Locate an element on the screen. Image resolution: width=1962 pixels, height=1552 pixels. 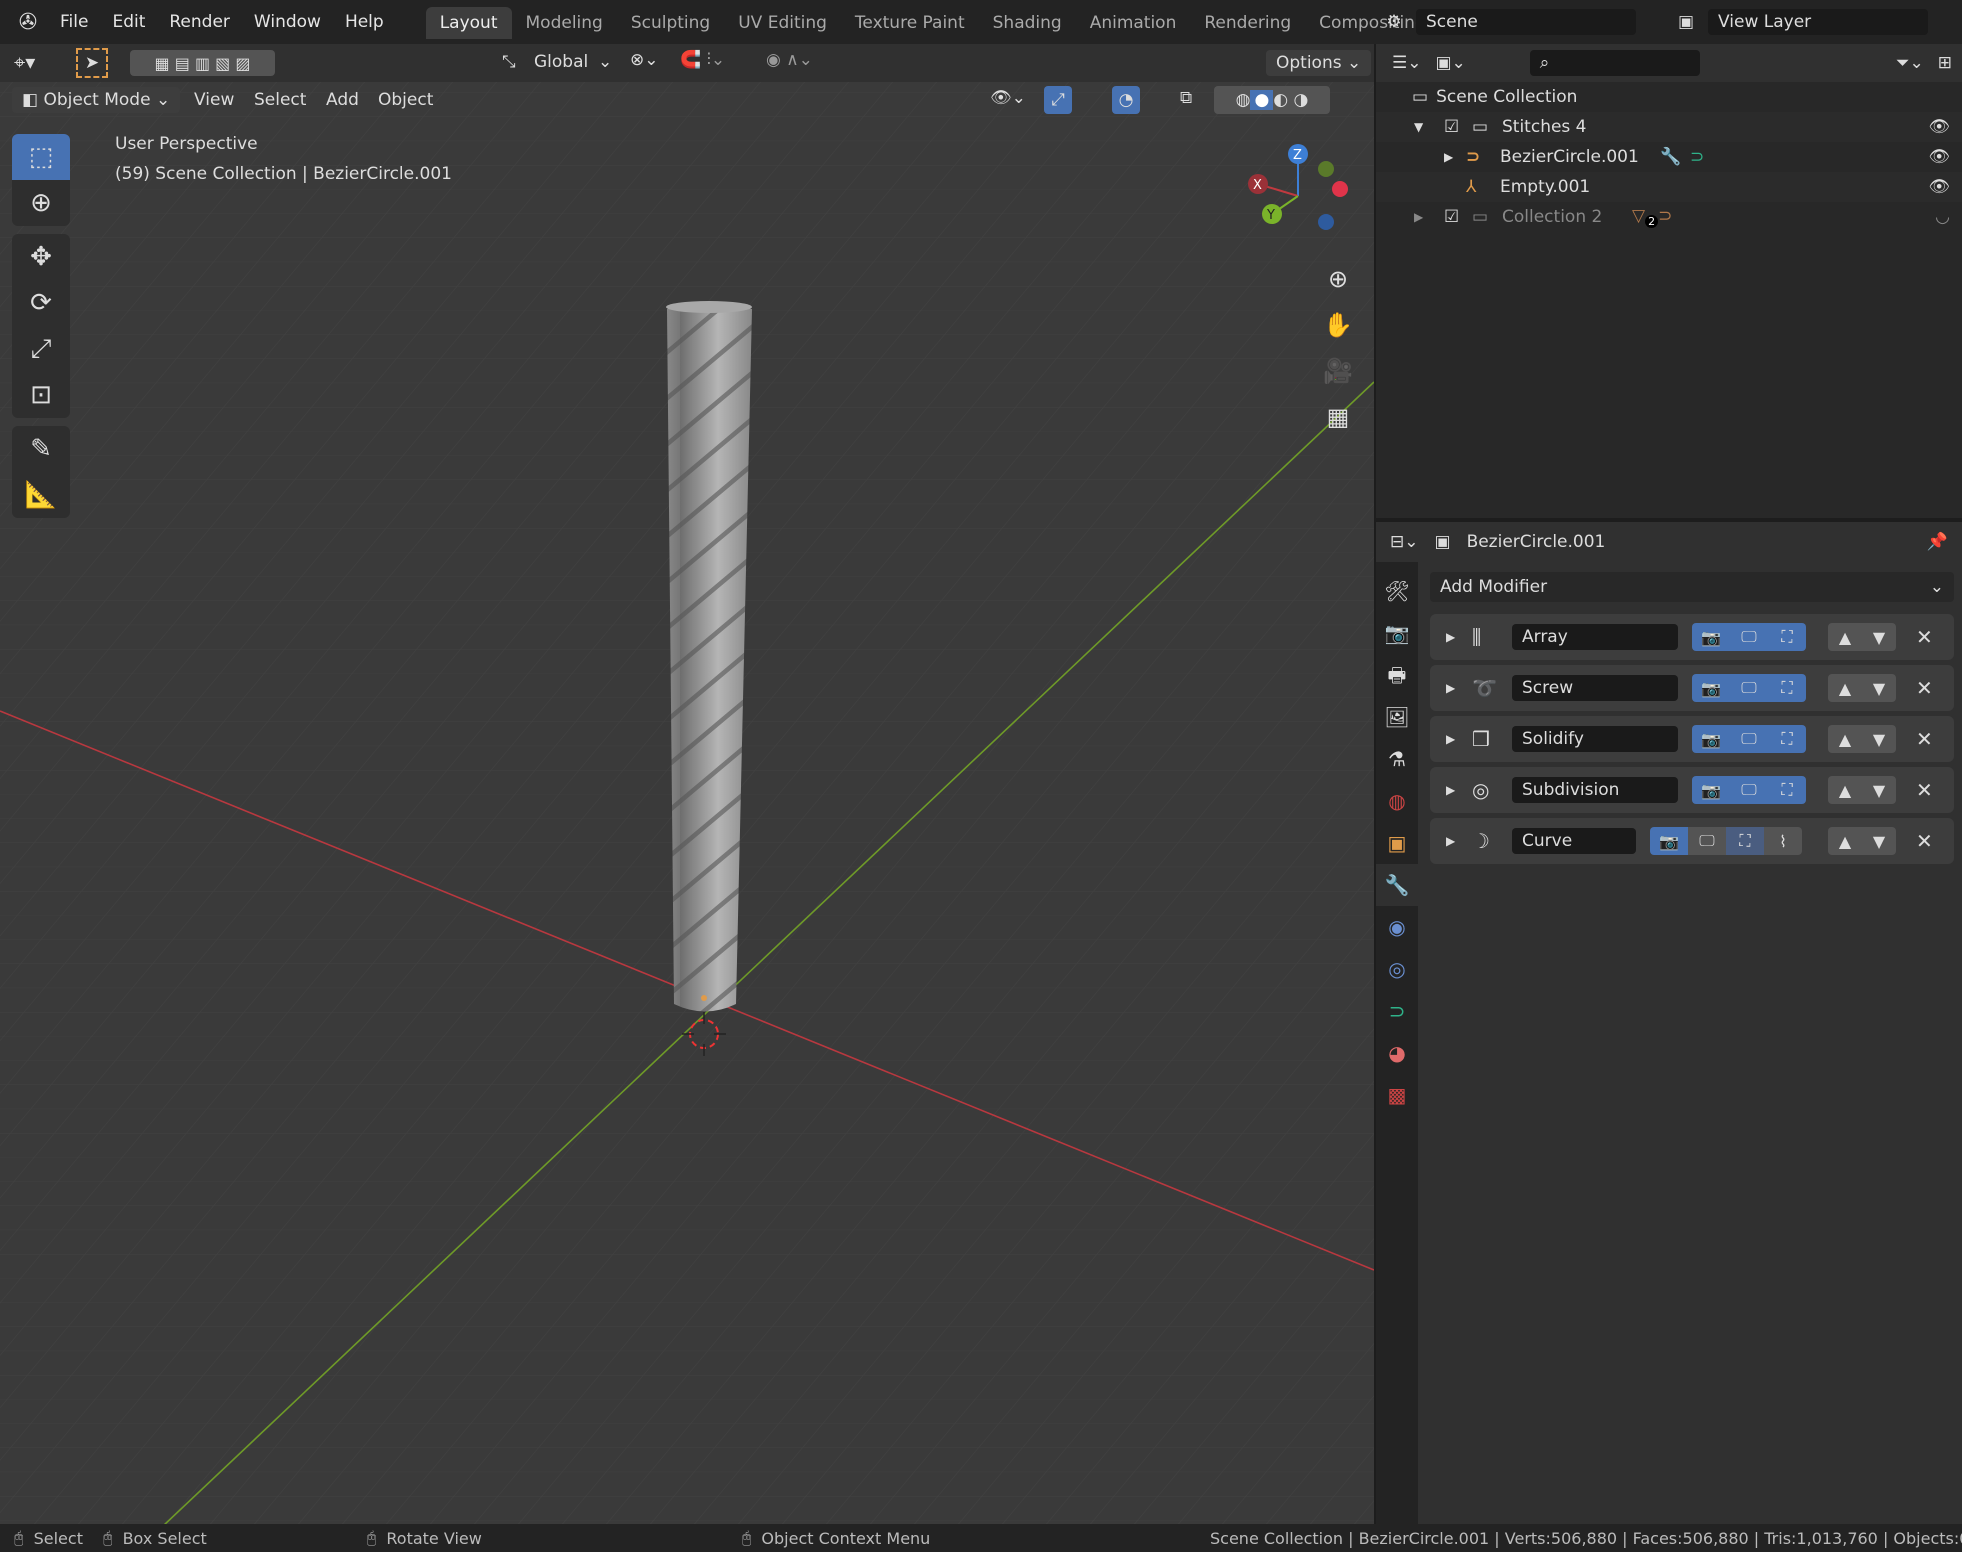
modifier-wrench-icon: 🔧 is located at coordinates (1675, 157).